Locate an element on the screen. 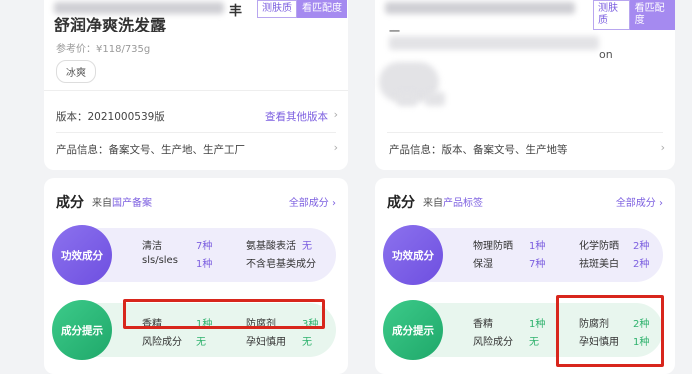 Image resolution: width=692 pixels, height=374 pixels. price-text: 参考价：¥118/735g is located at coordinates (103, 49).